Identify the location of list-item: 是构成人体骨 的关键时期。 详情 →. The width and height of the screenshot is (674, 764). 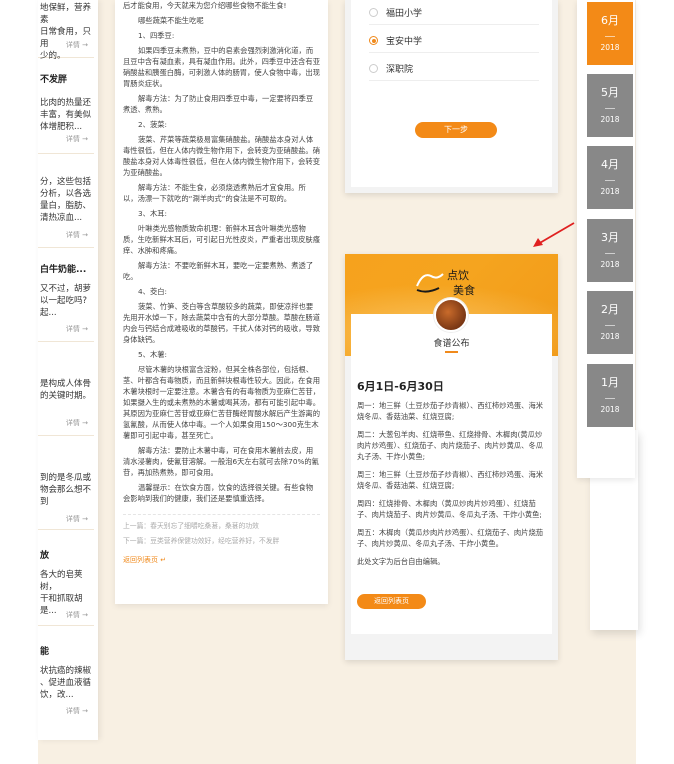
(66, 393).